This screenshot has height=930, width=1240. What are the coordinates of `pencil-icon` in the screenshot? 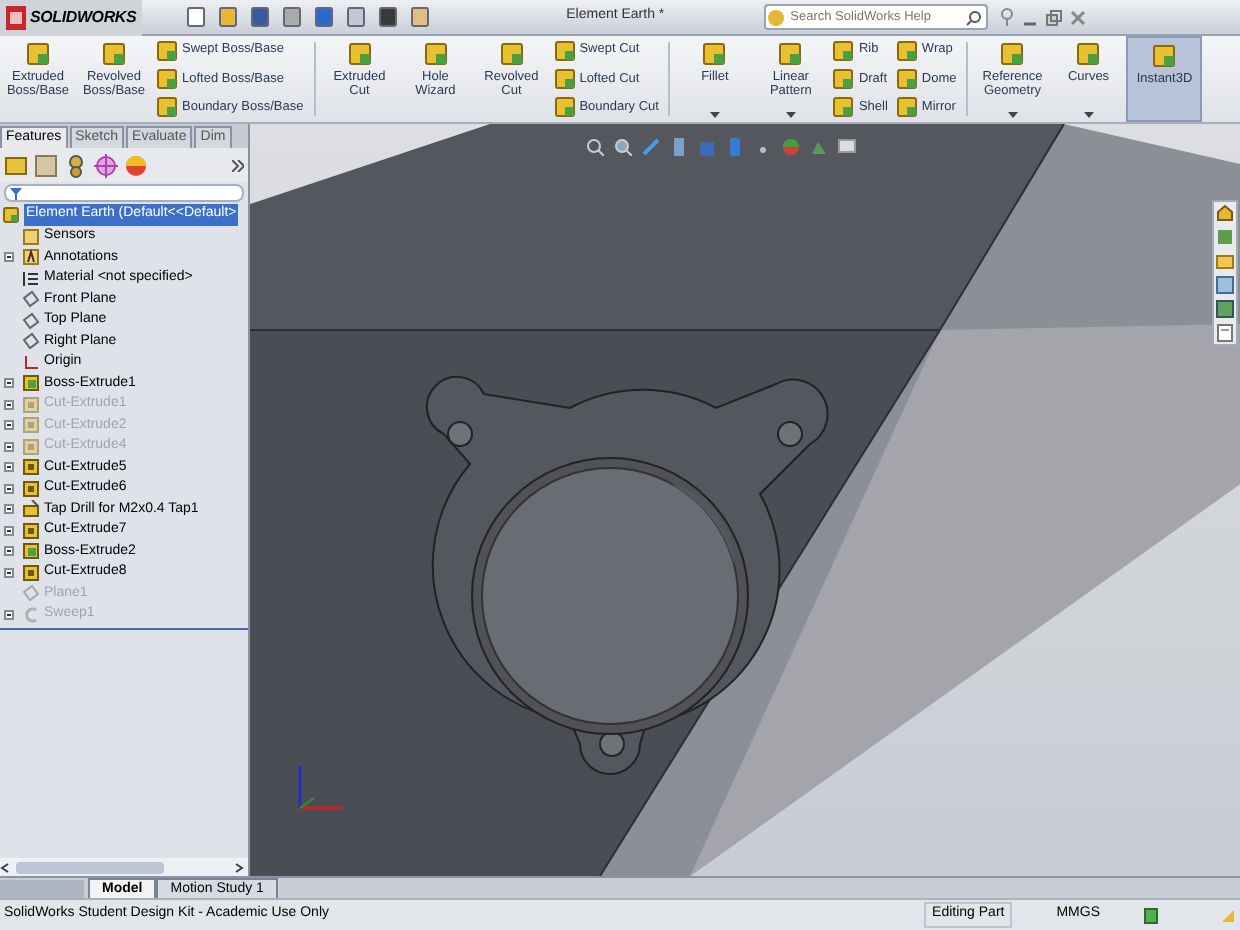 It's located at (651, 147).